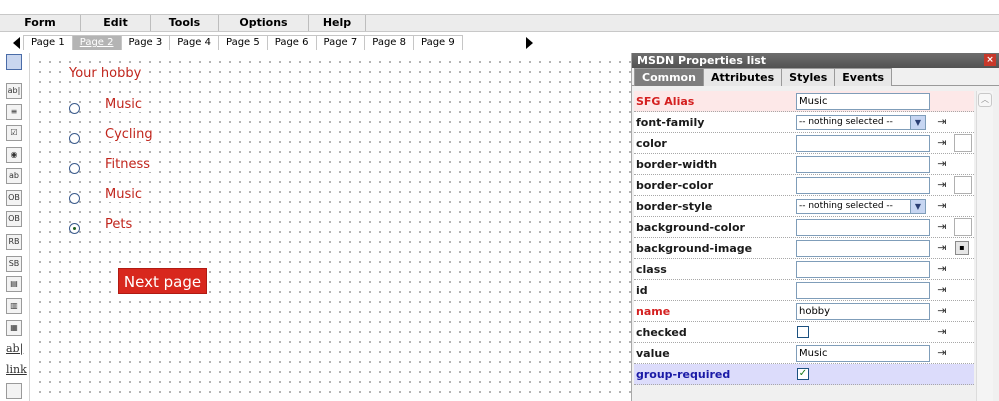  Describe the element at coordinates (742, 77) in the screenshot. I see `tab-attributes: Attributes` at that location.